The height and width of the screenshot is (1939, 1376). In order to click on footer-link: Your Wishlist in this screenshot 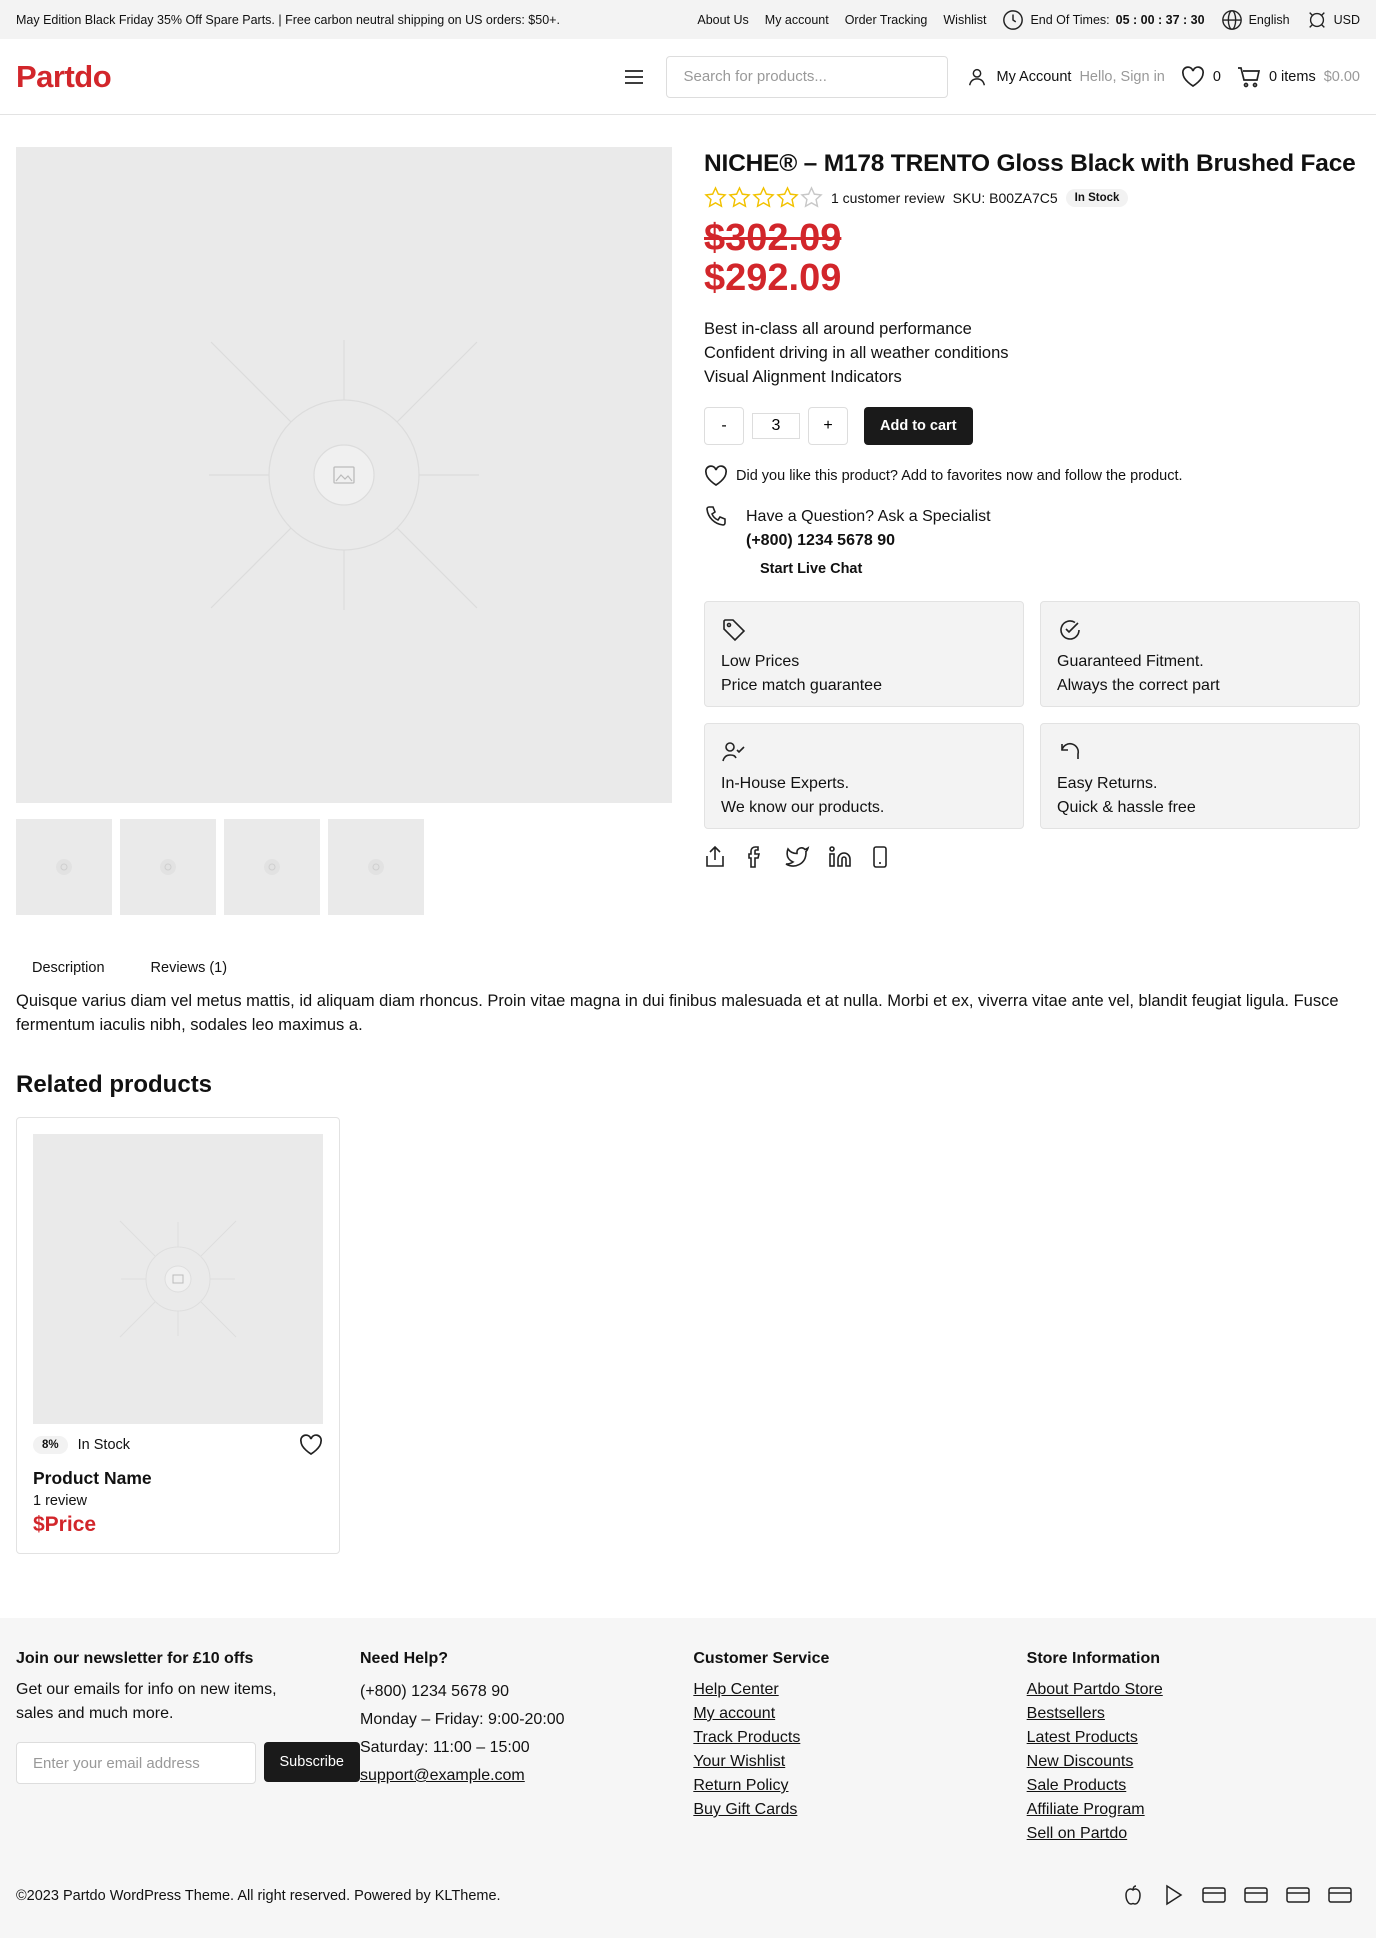, I will do `click(739, 1761)`.